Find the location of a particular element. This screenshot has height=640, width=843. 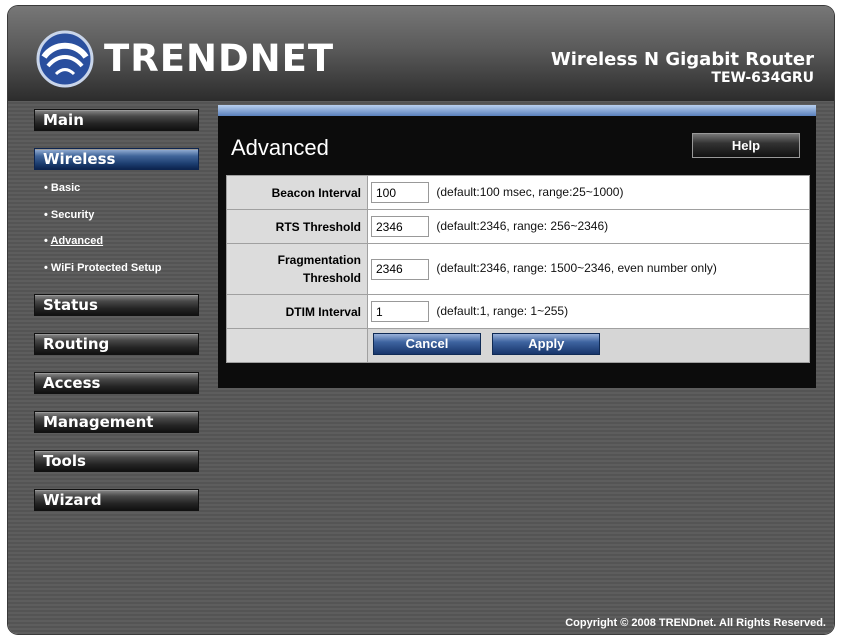

nav-status: Status is located at coordinates (116, 305).